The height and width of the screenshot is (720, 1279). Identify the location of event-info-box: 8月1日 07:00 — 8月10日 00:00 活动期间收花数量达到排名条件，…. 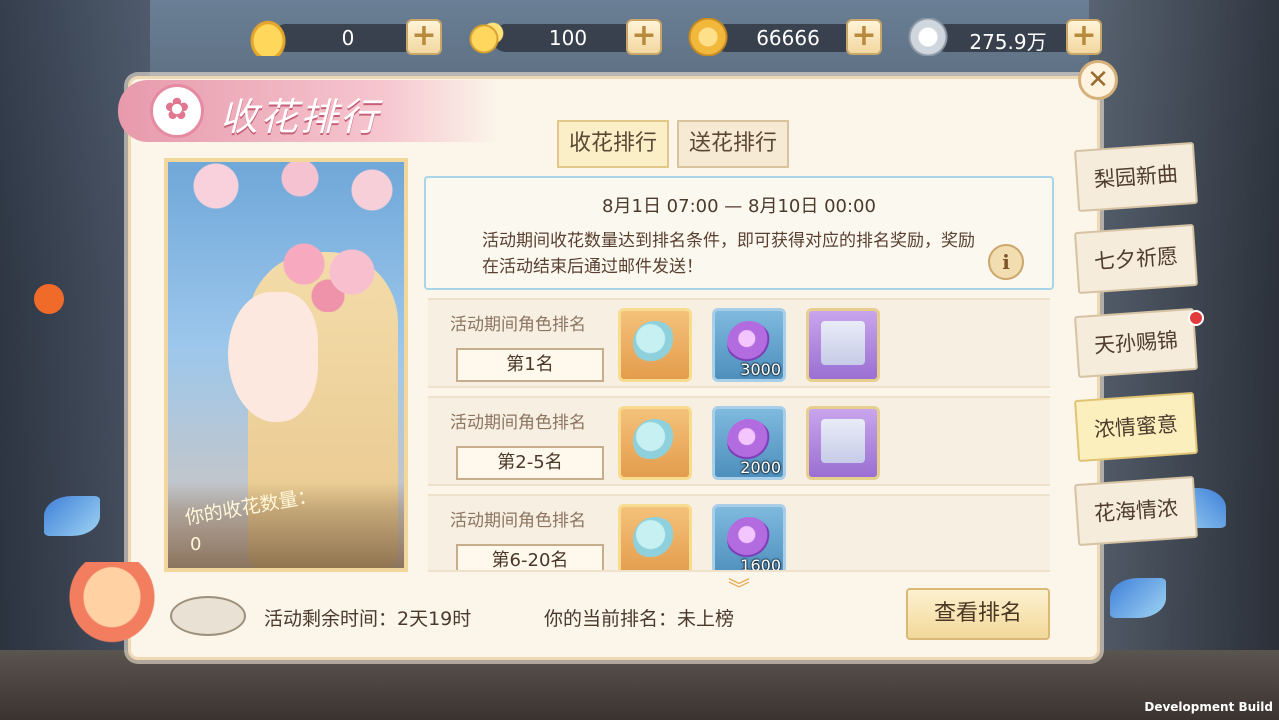
(739, 233).